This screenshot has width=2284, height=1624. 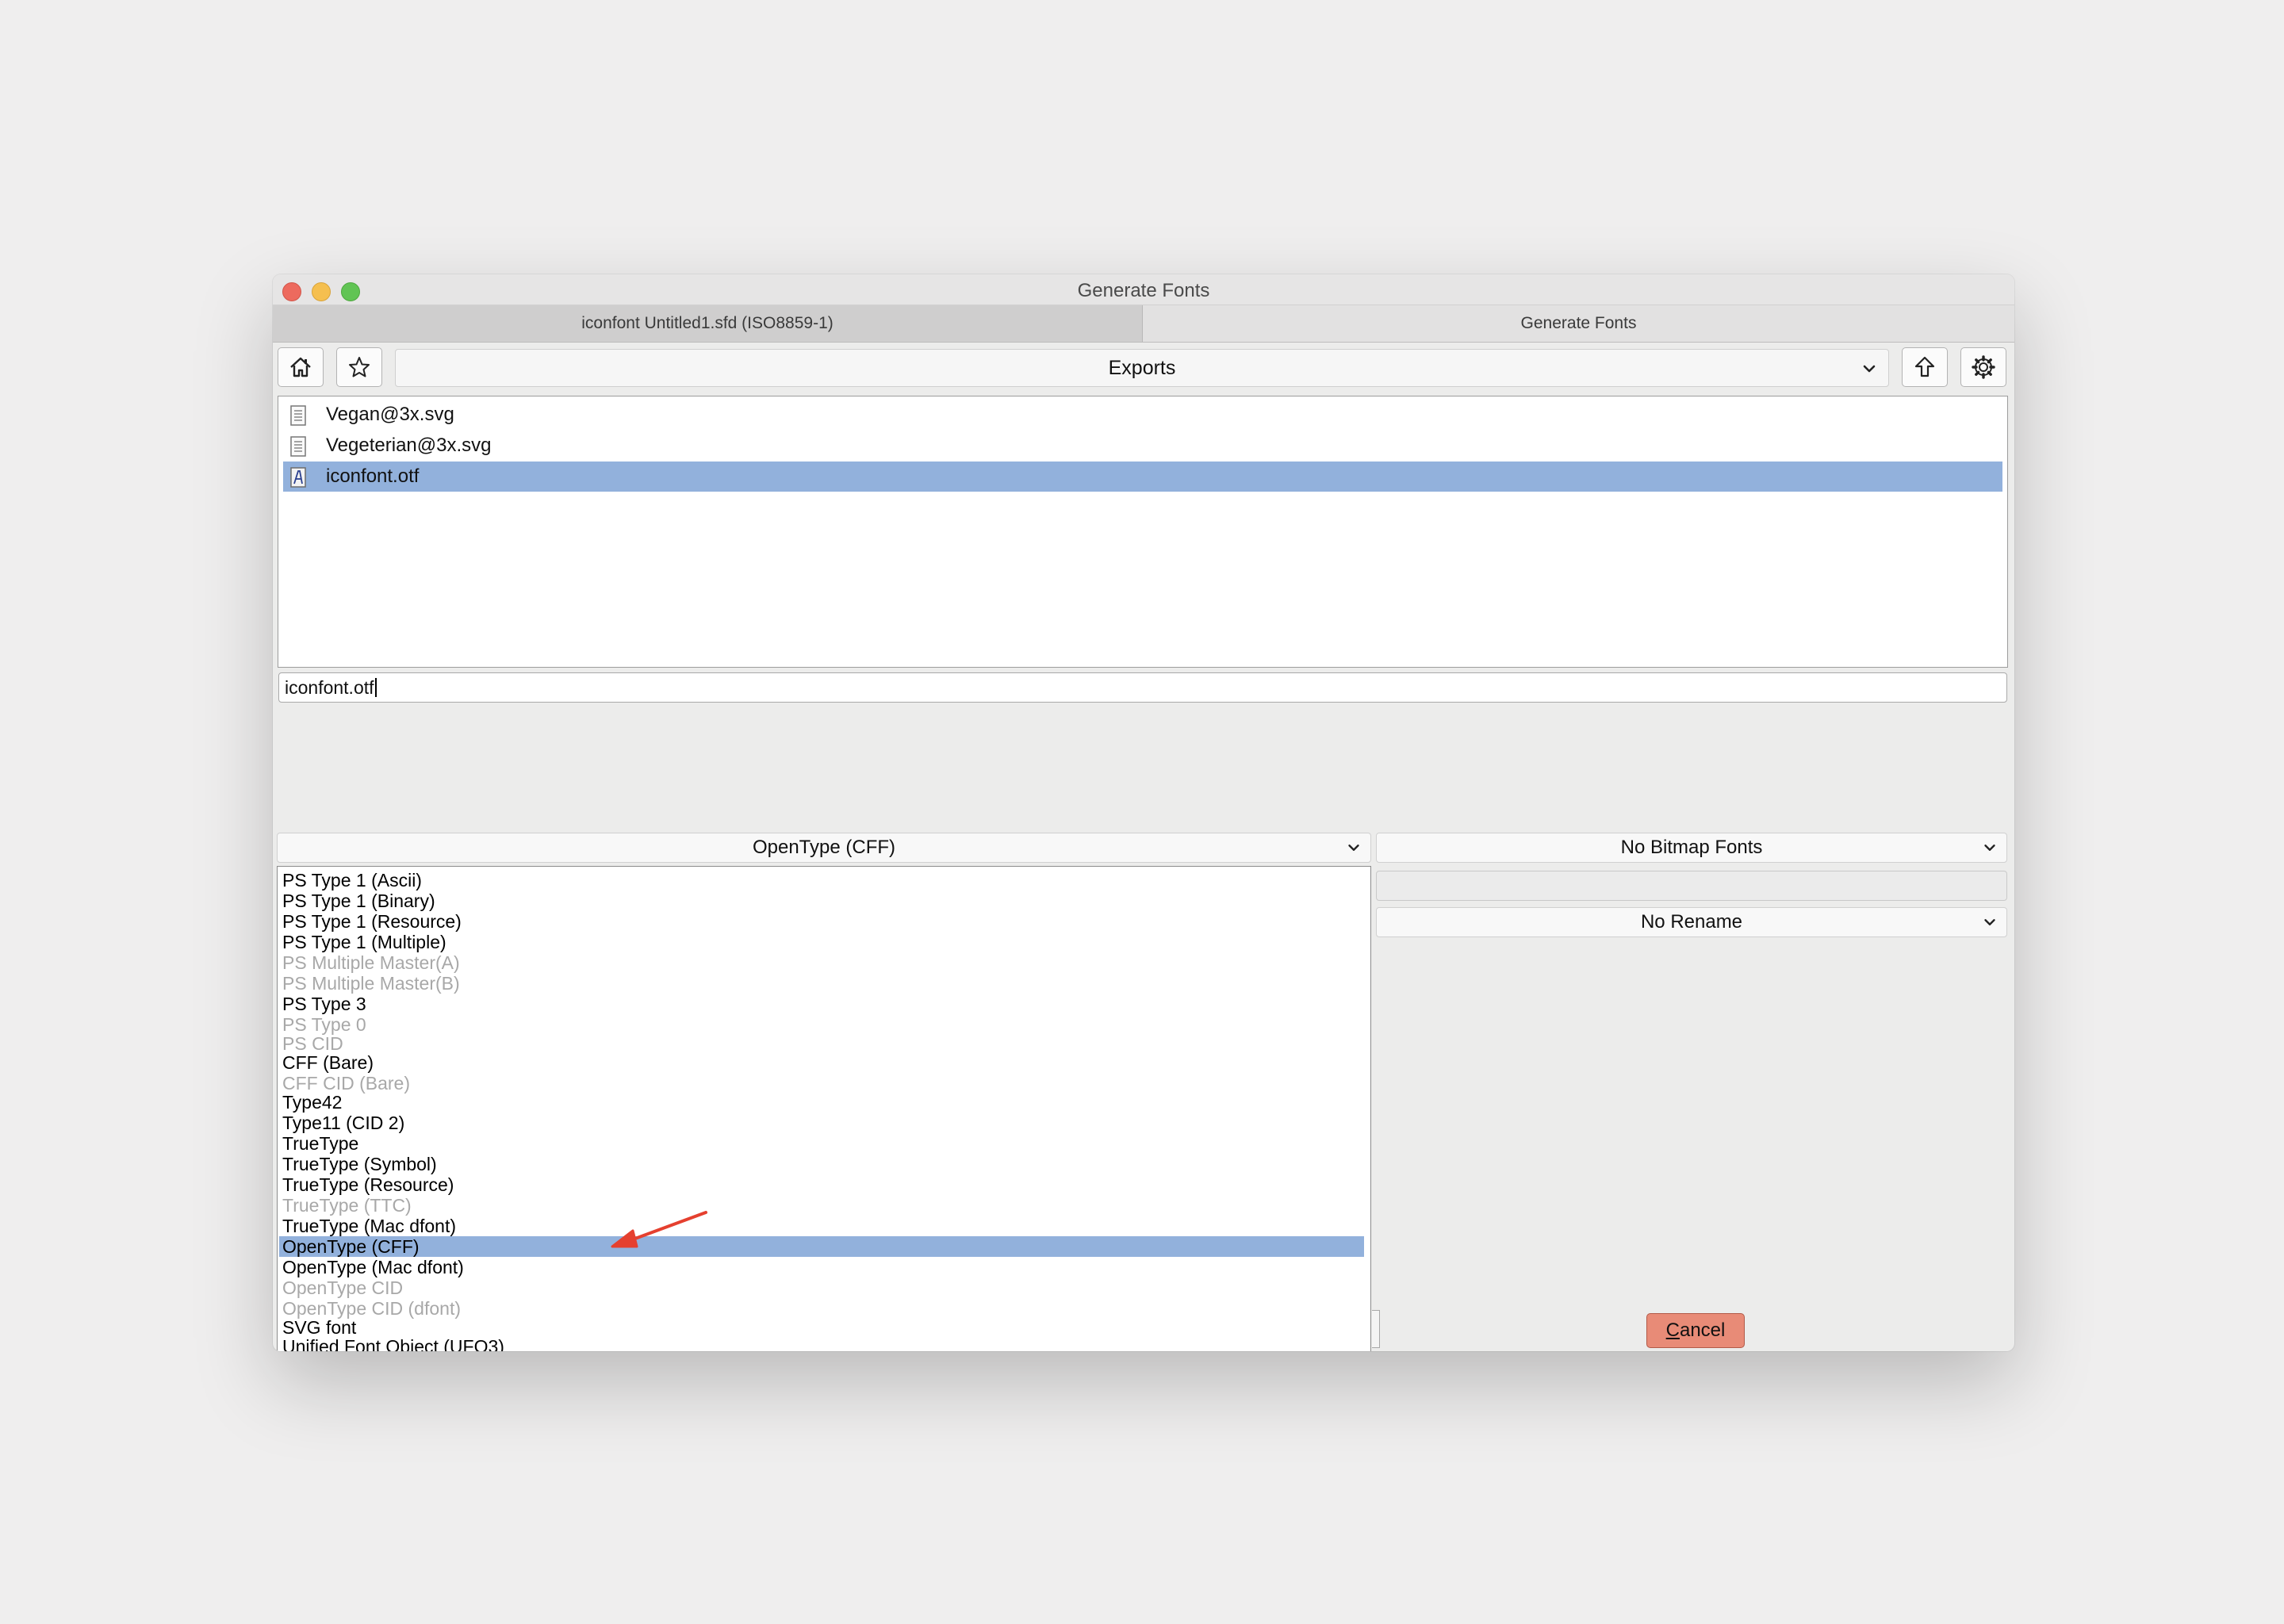 I want to click on options-button, so click(x=1376, y=1329).